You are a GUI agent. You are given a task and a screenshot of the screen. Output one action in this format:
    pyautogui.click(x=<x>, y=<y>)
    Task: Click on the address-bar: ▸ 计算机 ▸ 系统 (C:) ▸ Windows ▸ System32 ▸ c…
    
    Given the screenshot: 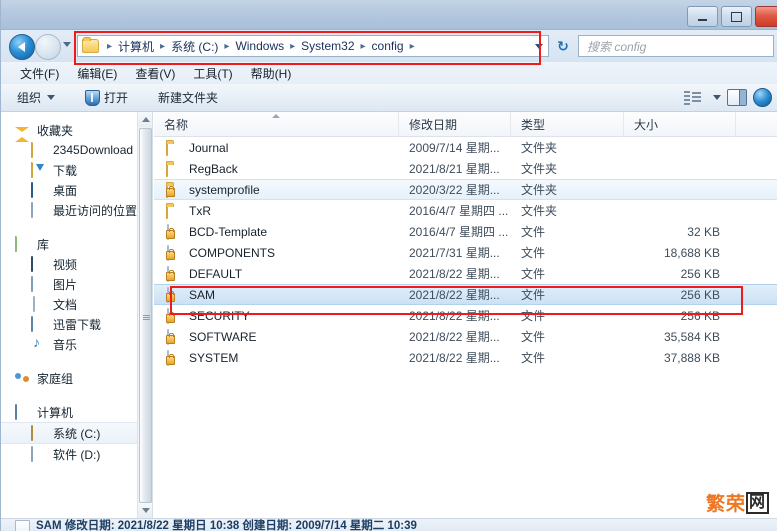 What is the action you would take?
    pyautogui.click(x=303, y=46)
    